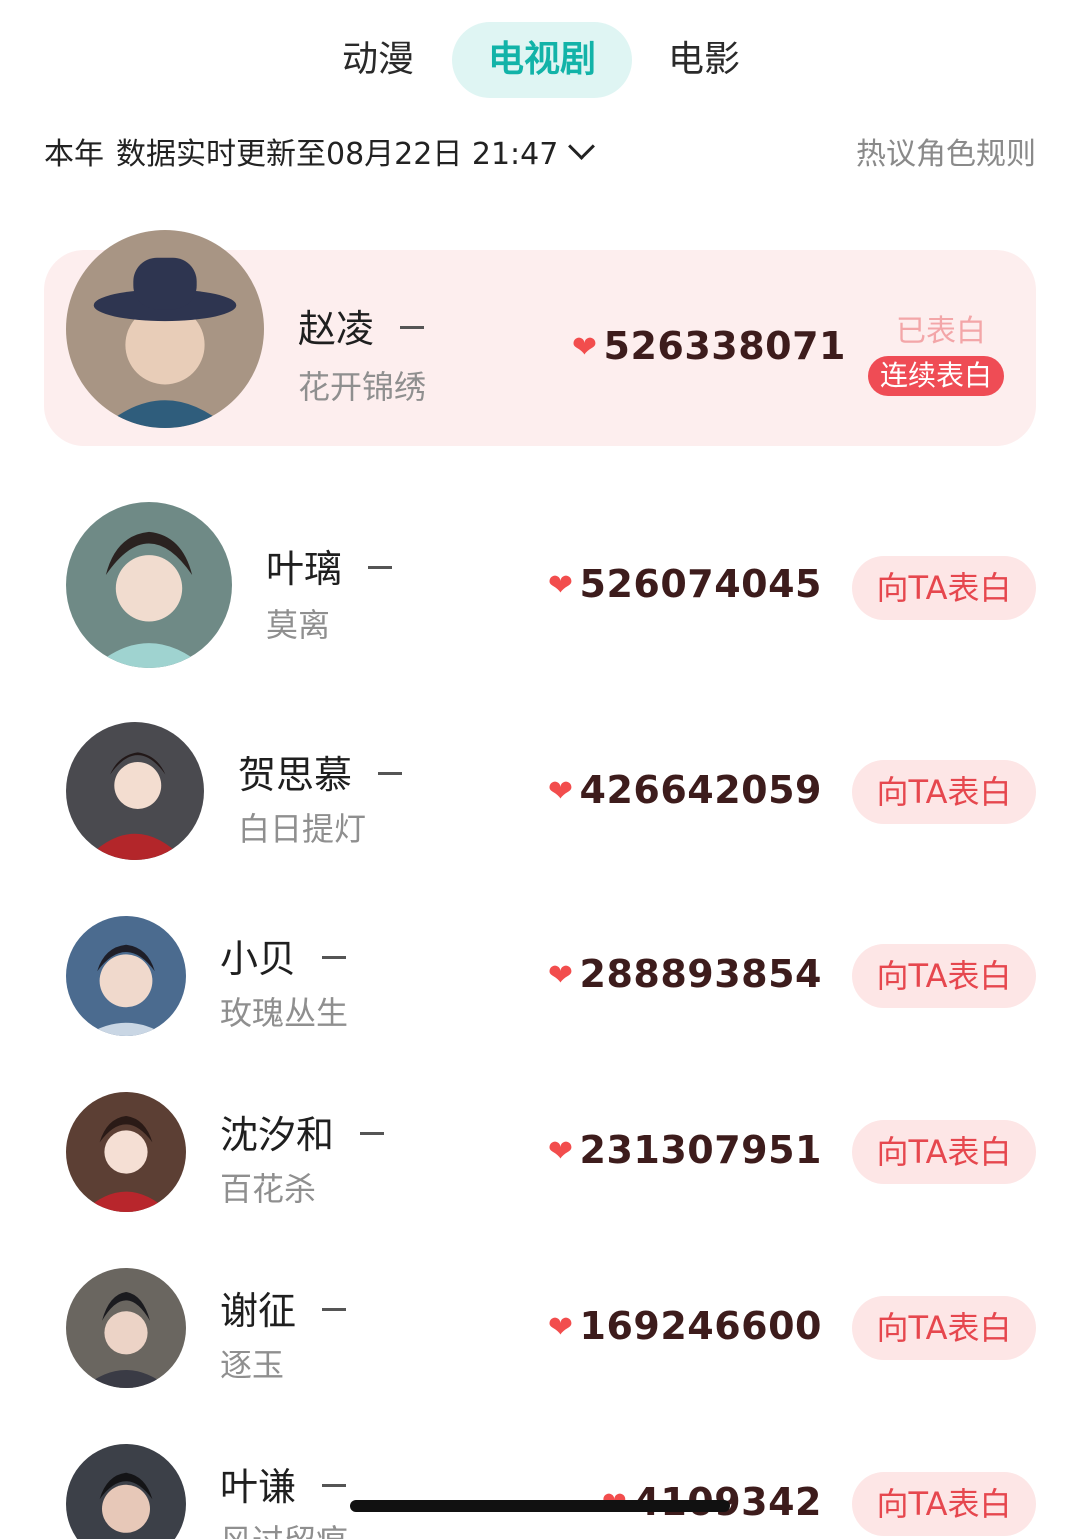  What do you see at coordinates (582, 146) in the screenshot?
I see `chevron-down-icon` at bounding box center [582, 146].